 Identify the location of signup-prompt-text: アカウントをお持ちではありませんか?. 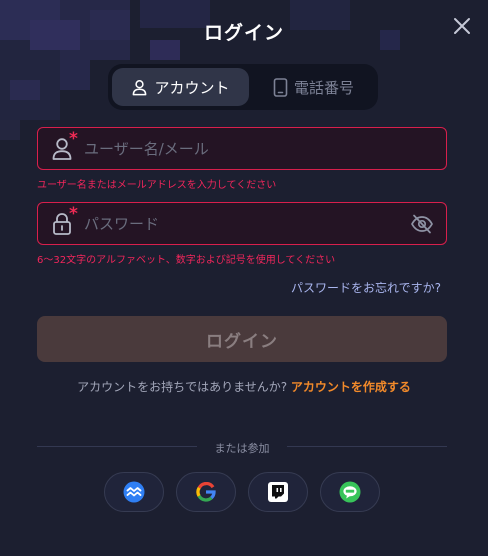
(182, 387).